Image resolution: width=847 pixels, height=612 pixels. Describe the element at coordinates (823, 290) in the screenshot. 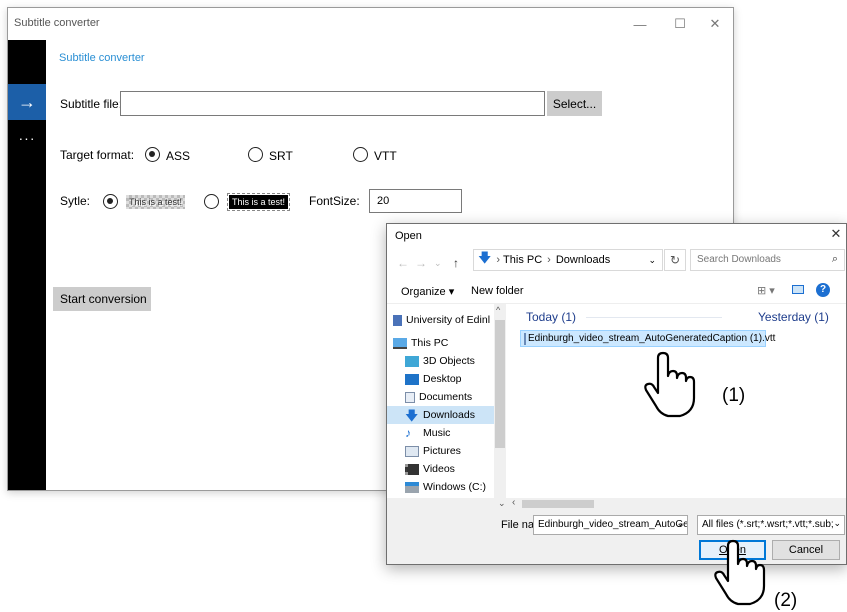

I see `help-icon: ?` at that location.